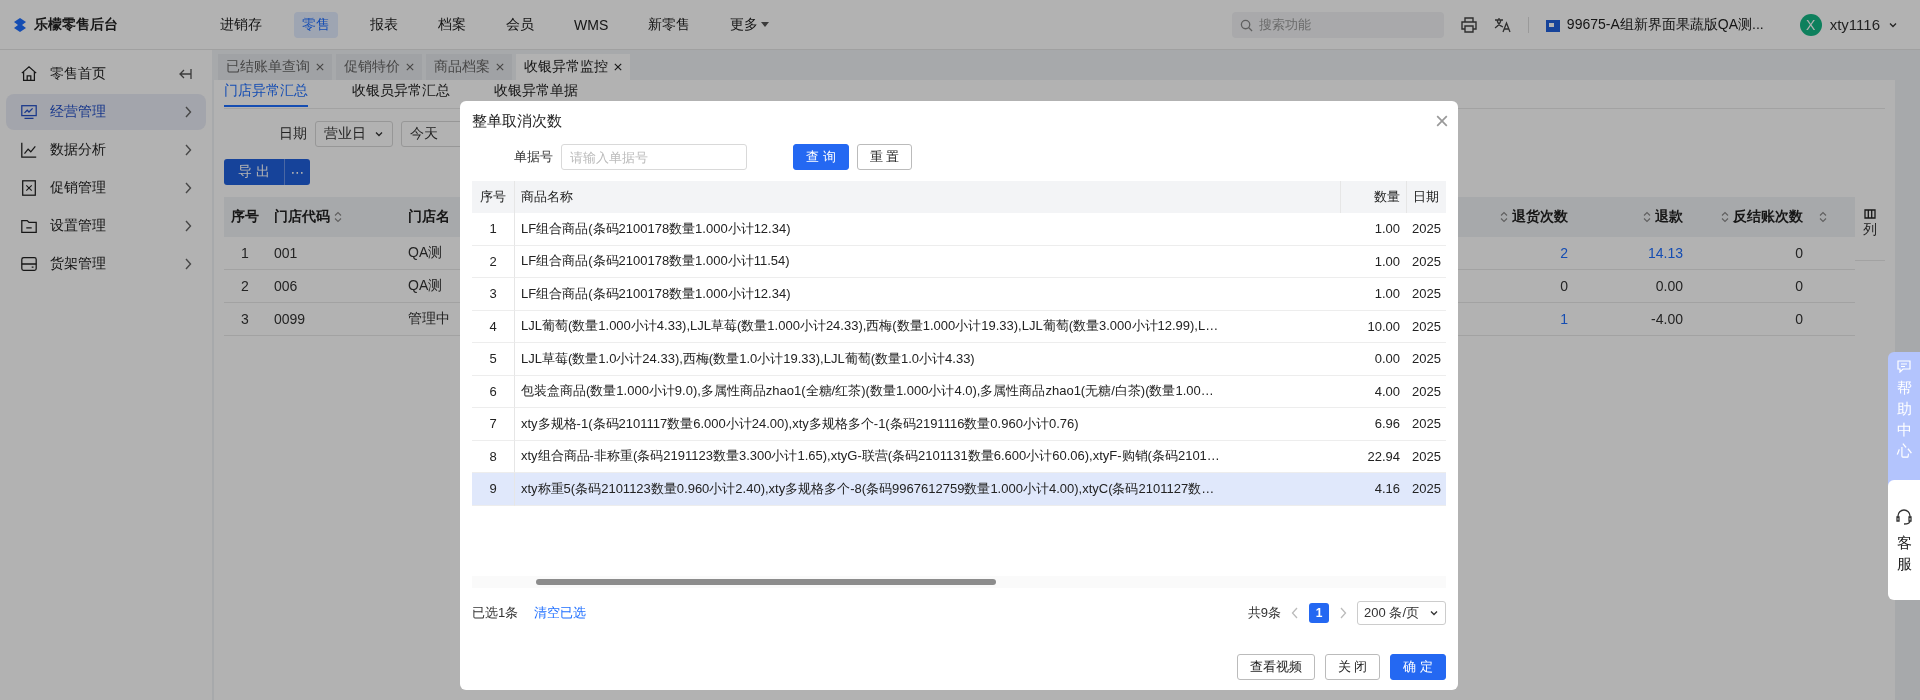  What do you see at coordinates (669, 24) in the screenshot?
I see `nav-item: 新零售` at bounding box center [669, 24].